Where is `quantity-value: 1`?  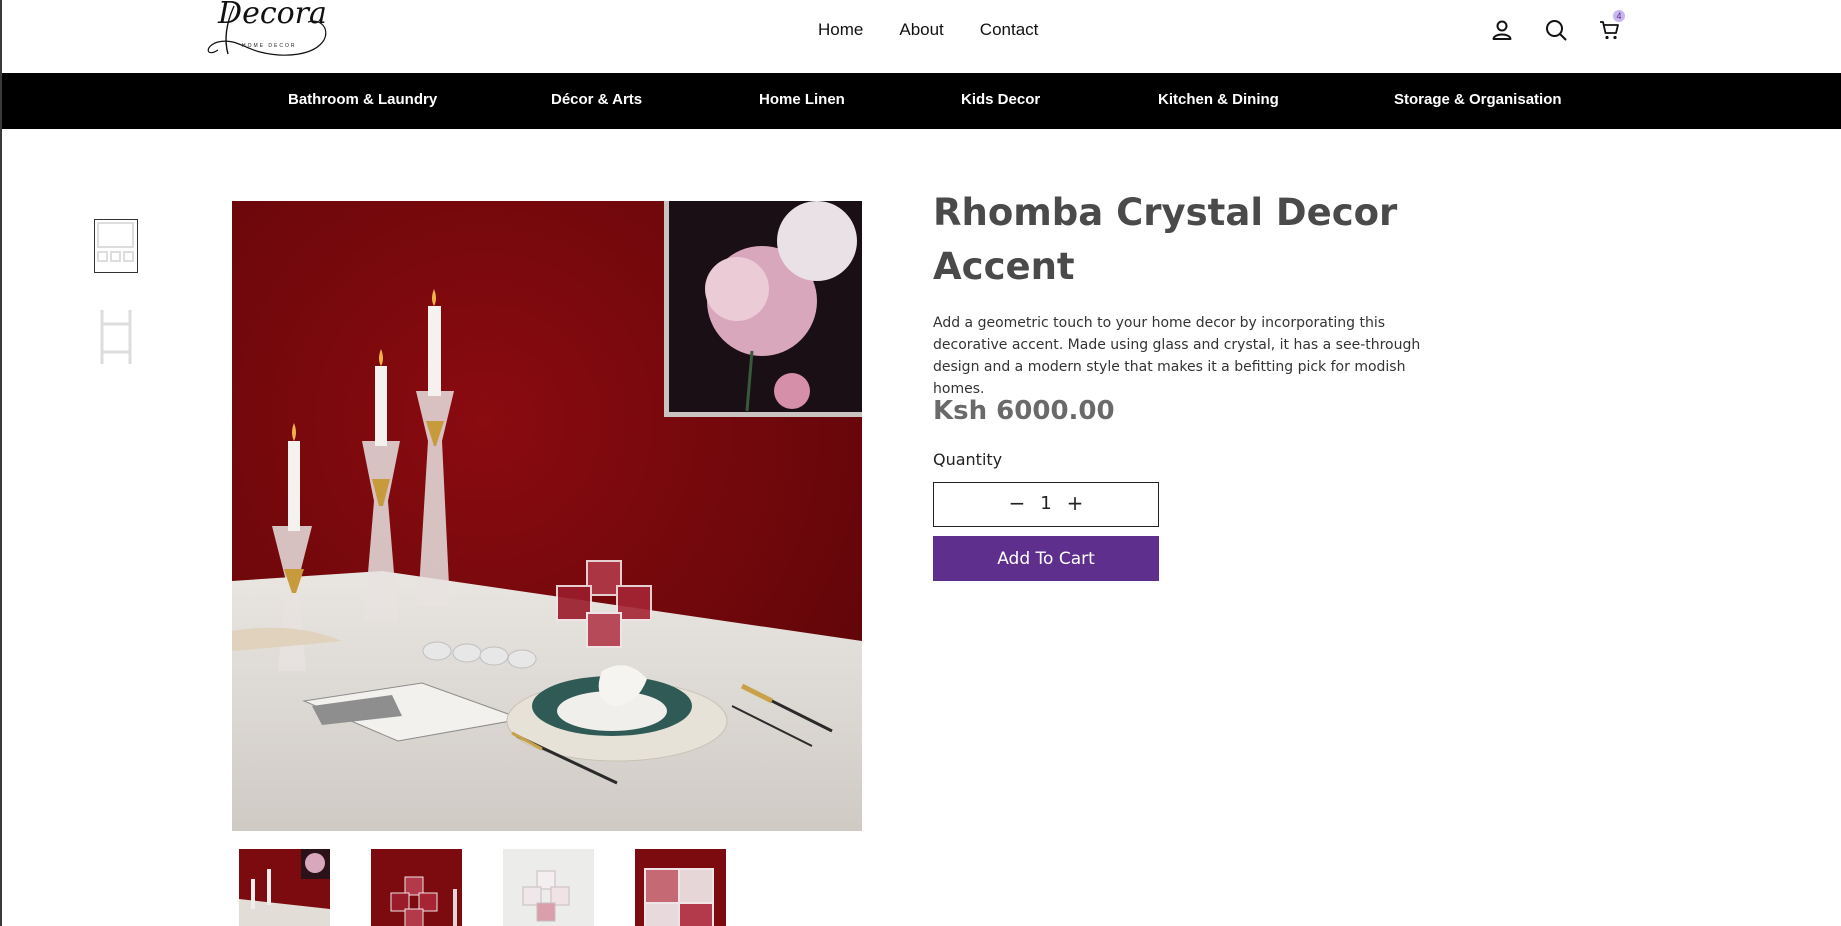 quantity-value: 1 is located at coordinates (1046, 503).